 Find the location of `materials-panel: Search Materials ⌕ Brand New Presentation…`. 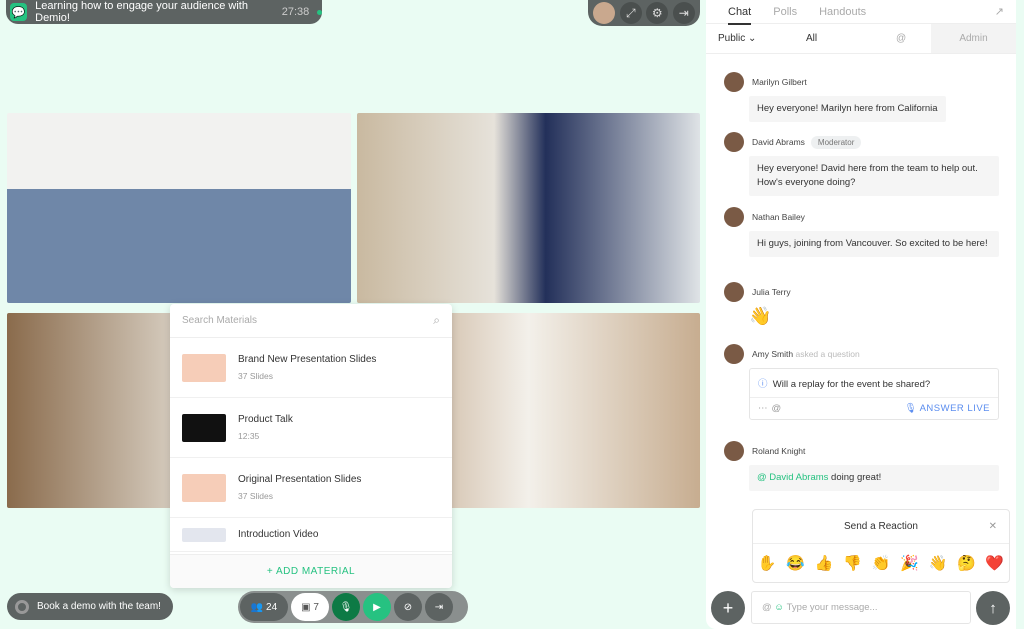

materials-panel: Search Materials ⌕ Brand New Presentation… is located at coordinates (311, 446).